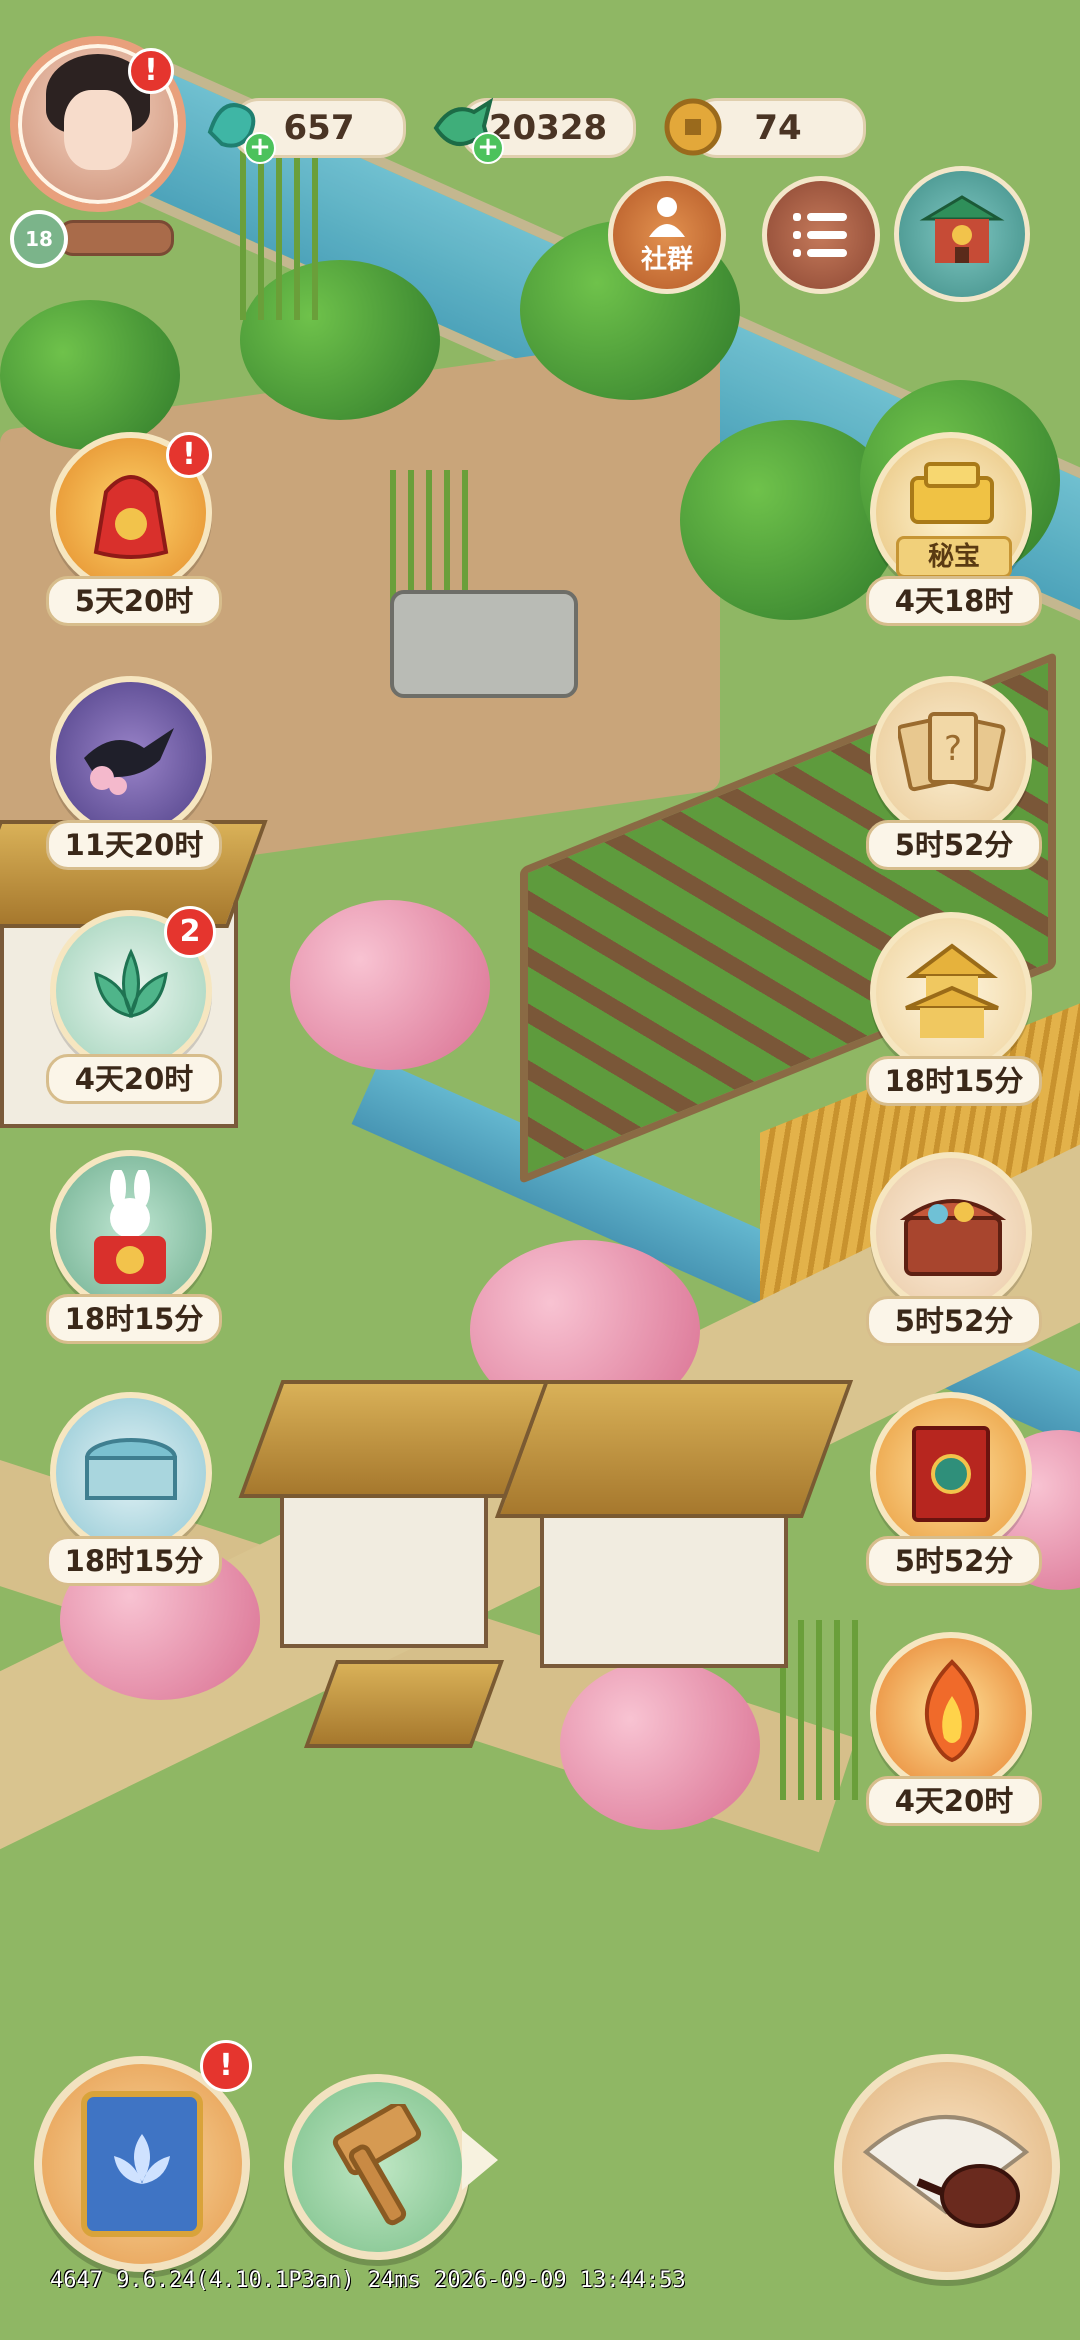 This screenshot has height=2340, width=1080. What do you see at coordinates (134, 845) in the screenshot?
I see `event-timer: 11天20时` at bounding box center [134, 845].